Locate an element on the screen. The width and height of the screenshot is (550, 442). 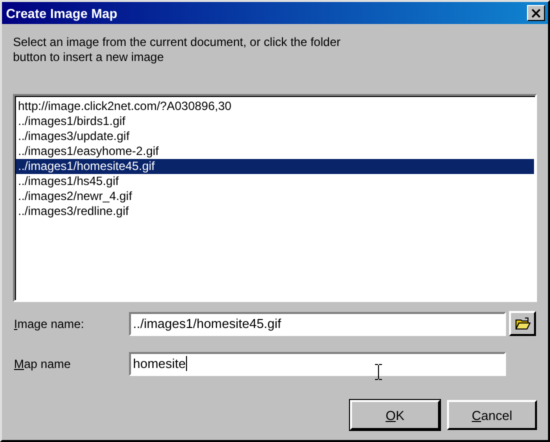
text-cursor-icon is located at coordinates (378, 372).